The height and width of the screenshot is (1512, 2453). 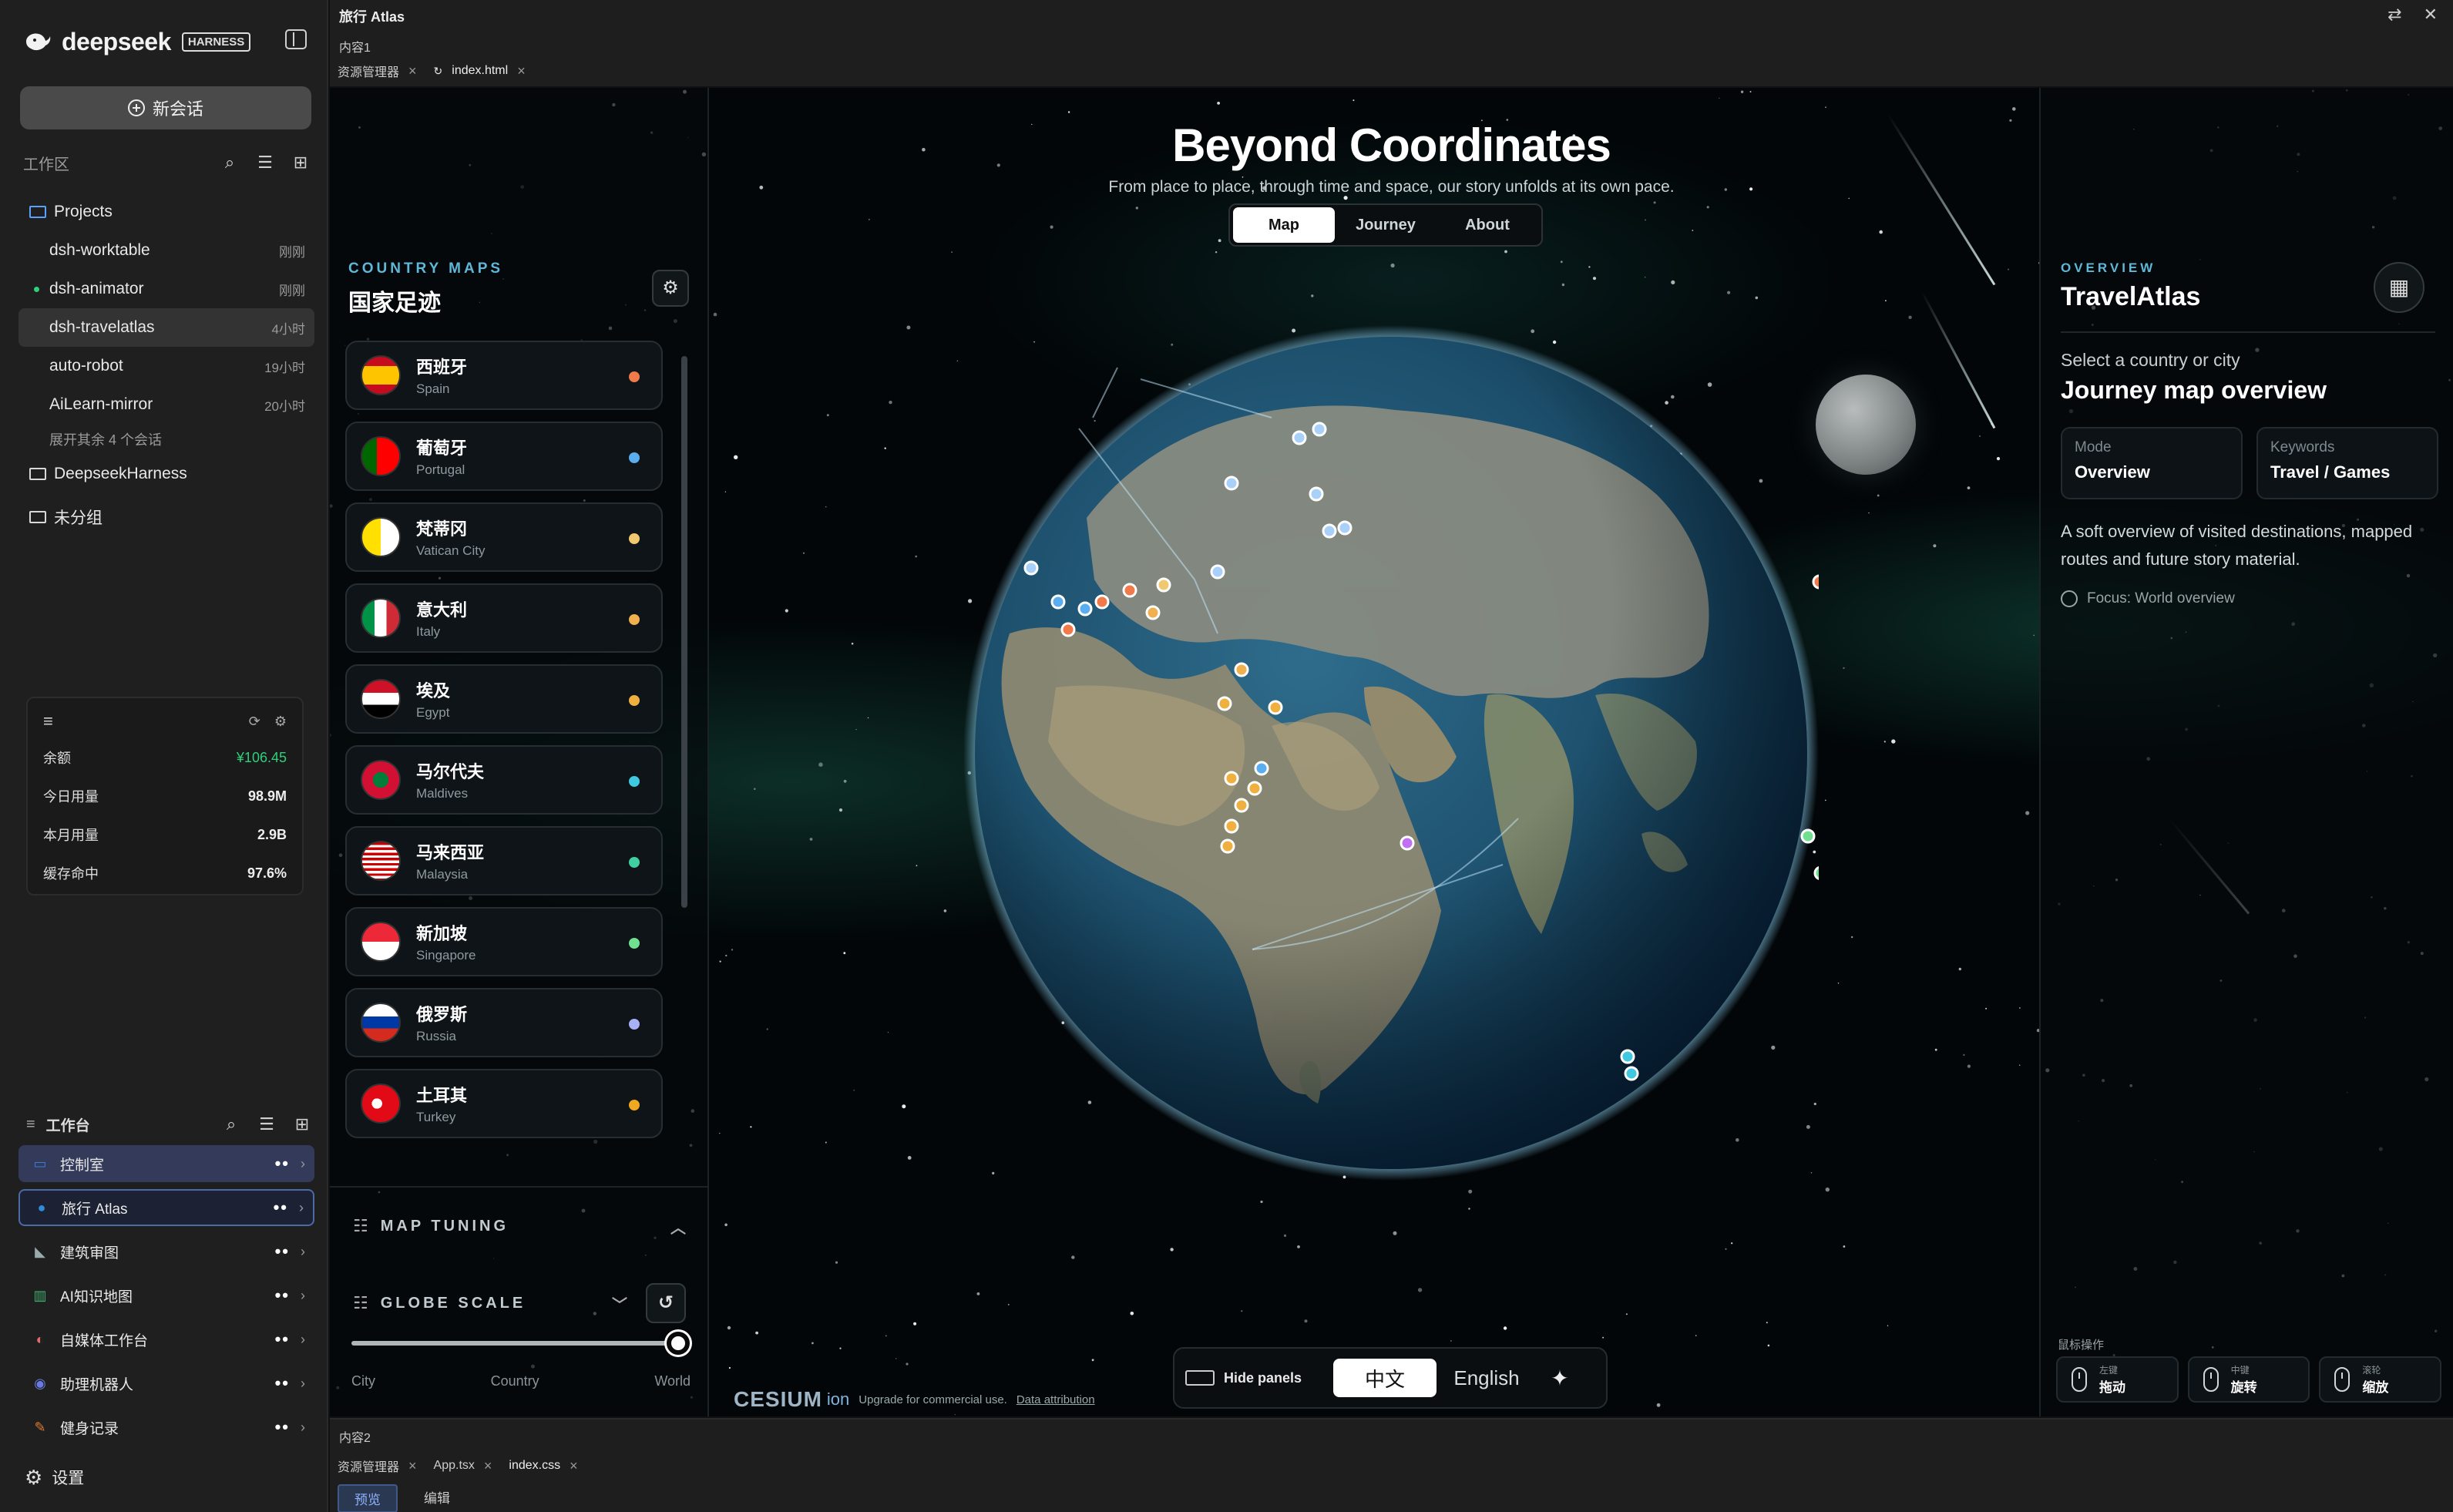 I want to click on globe-scale-slider, so click(x=521, y=1344).